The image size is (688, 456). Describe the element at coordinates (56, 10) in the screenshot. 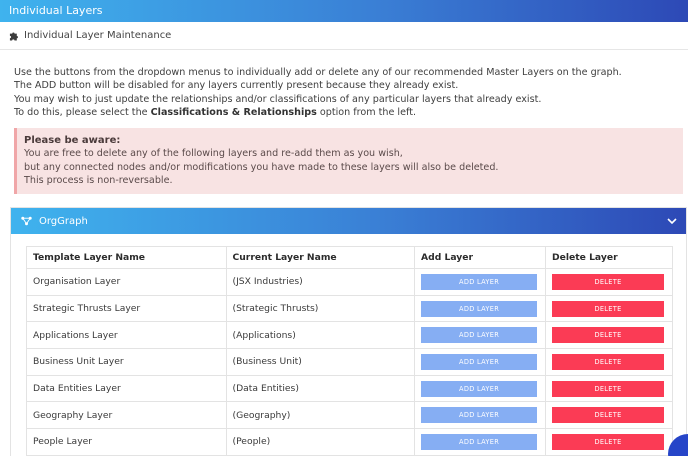

I see `top-bar-title: Individual Layers` at that location.